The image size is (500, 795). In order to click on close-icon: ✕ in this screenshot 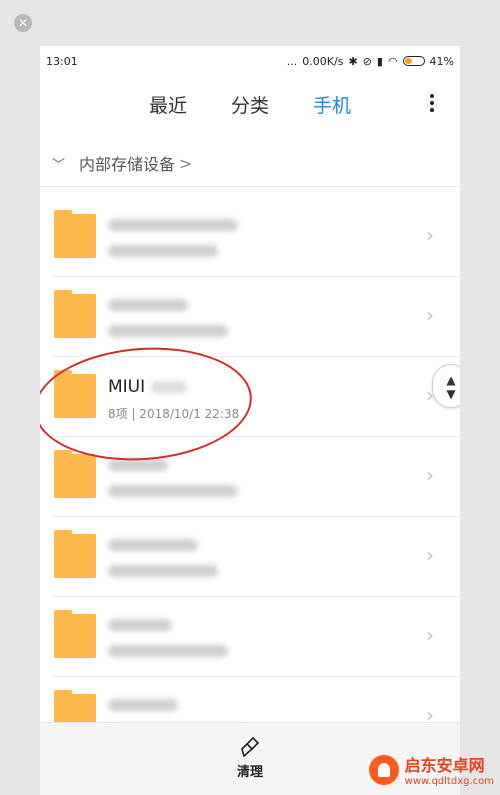, I will do `click(23, 23)`.